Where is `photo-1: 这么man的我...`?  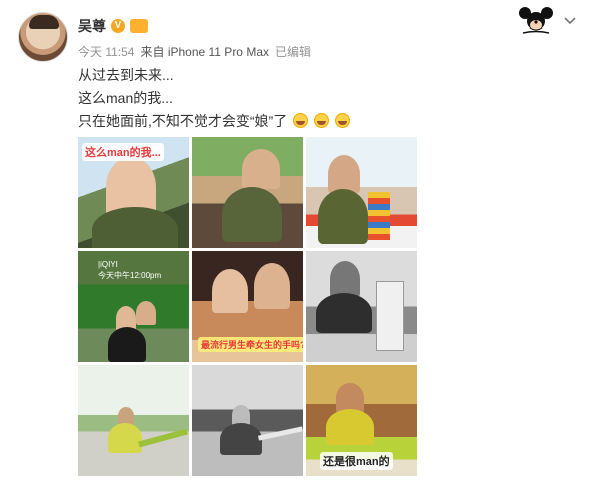
photo-1: 这么man的我... is located at coordinates (133, 192).